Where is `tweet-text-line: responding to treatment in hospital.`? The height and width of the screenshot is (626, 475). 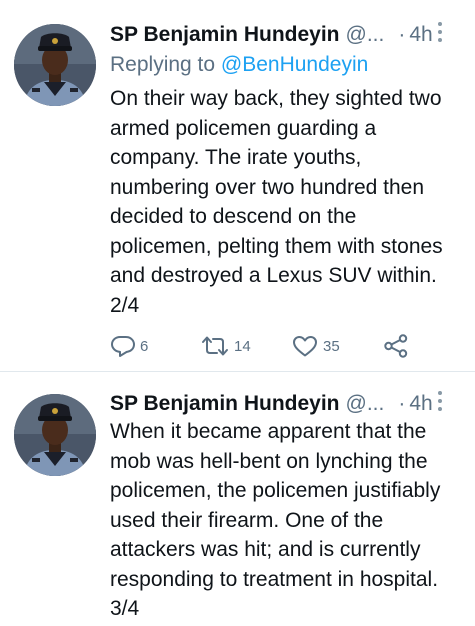 tweet-text-line: responding to treatment in hospital. is located at coordinates (274, 579).